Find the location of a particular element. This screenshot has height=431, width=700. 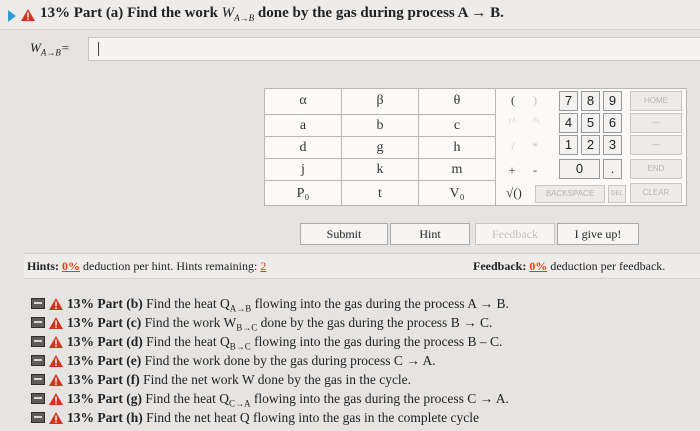

key-j: j is located at coordinates (303, 170).